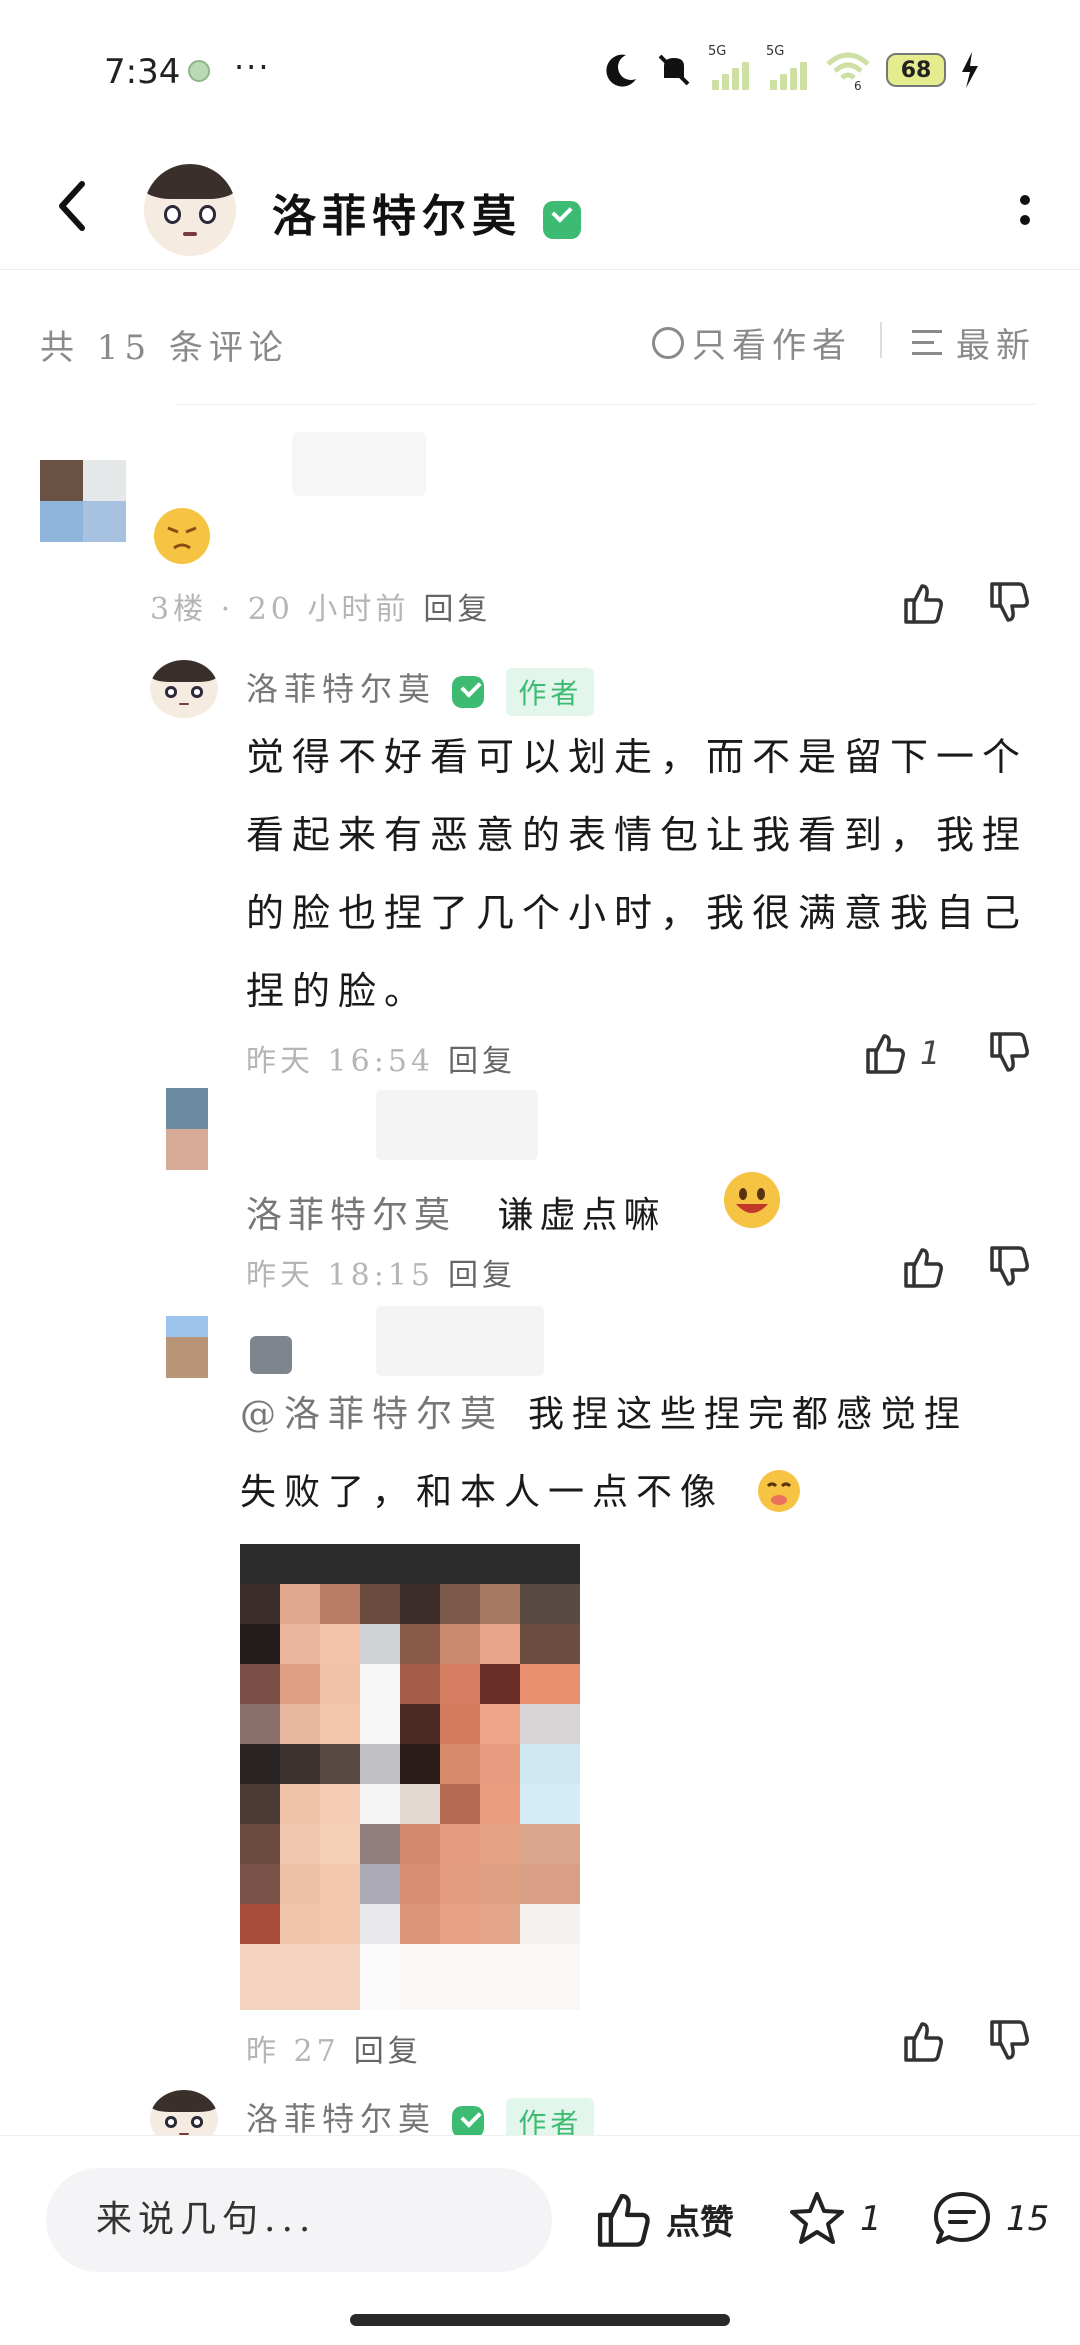  I want to click on comment-meta: 3楼 · 20 小时前 回复, so click(321, 609).